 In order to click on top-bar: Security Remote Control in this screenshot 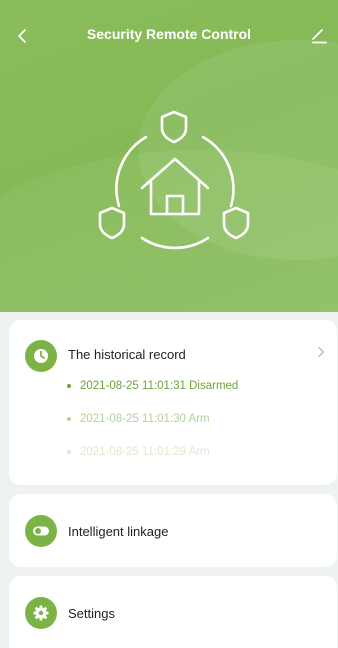, I will do `click(169, 36)`.